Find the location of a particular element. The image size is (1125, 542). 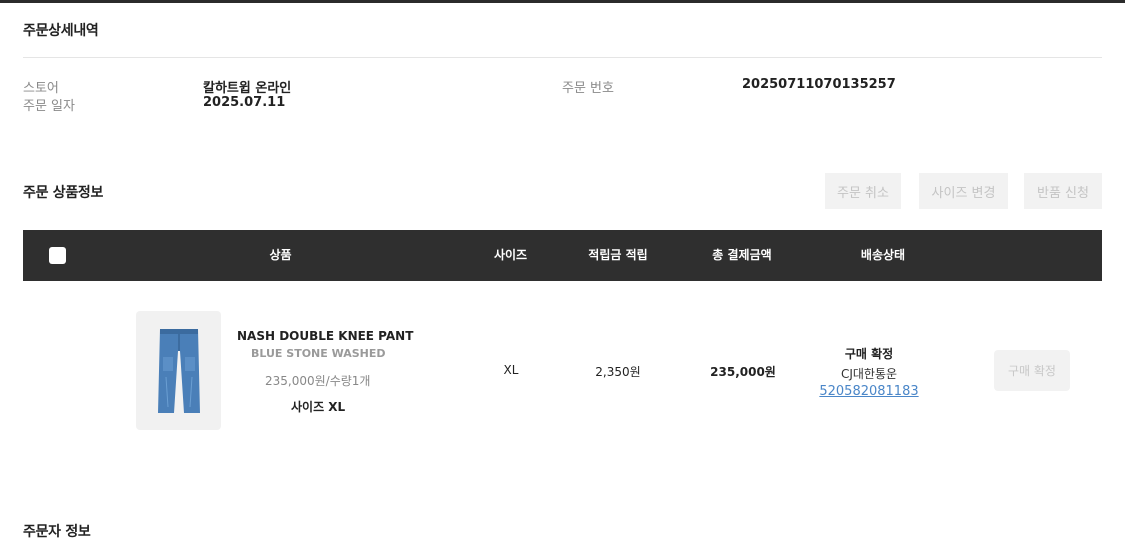

size-change-button: 사이즈 변경 is located at coordinates (963, 191).